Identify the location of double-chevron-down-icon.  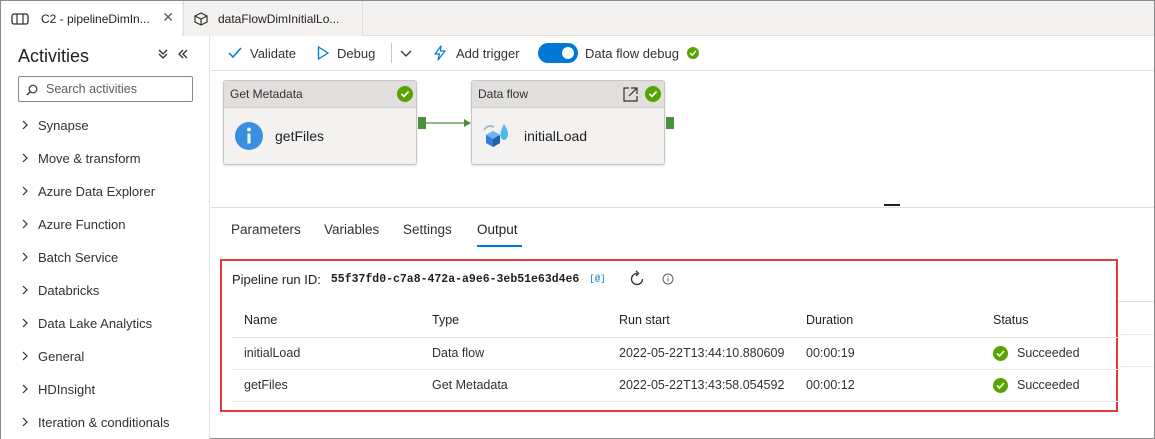
(163, 55).